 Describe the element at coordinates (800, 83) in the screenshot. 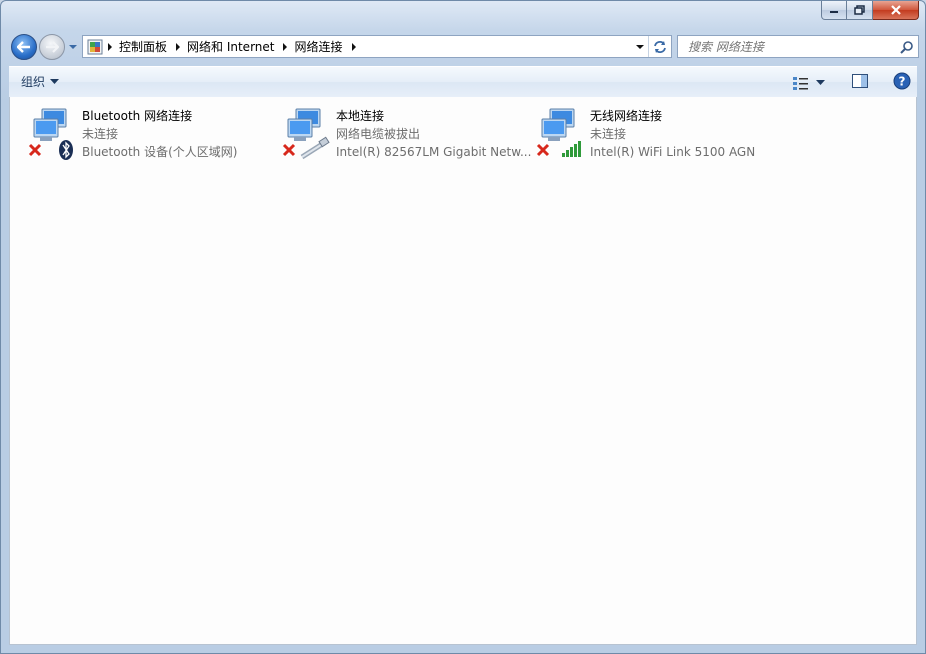

I see `details-view-icon` at that location.